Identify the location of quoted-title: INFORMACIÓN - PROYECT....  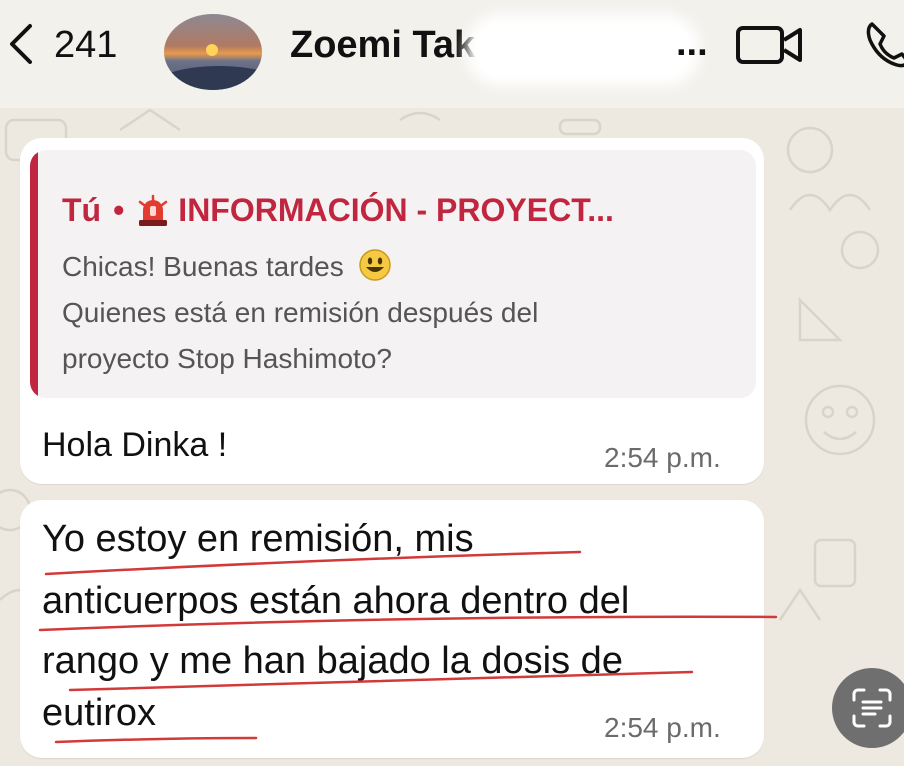
(396, 210).